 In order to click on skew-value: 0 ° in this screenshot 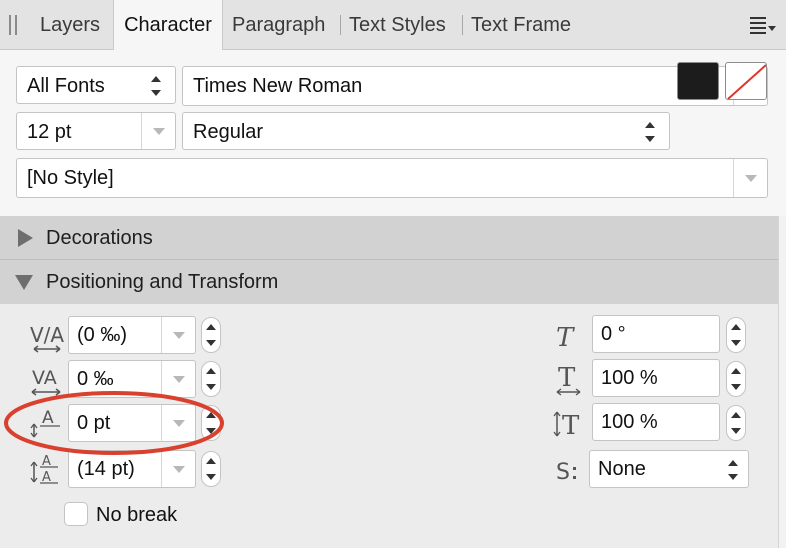, I will do `click(613, 334)`.